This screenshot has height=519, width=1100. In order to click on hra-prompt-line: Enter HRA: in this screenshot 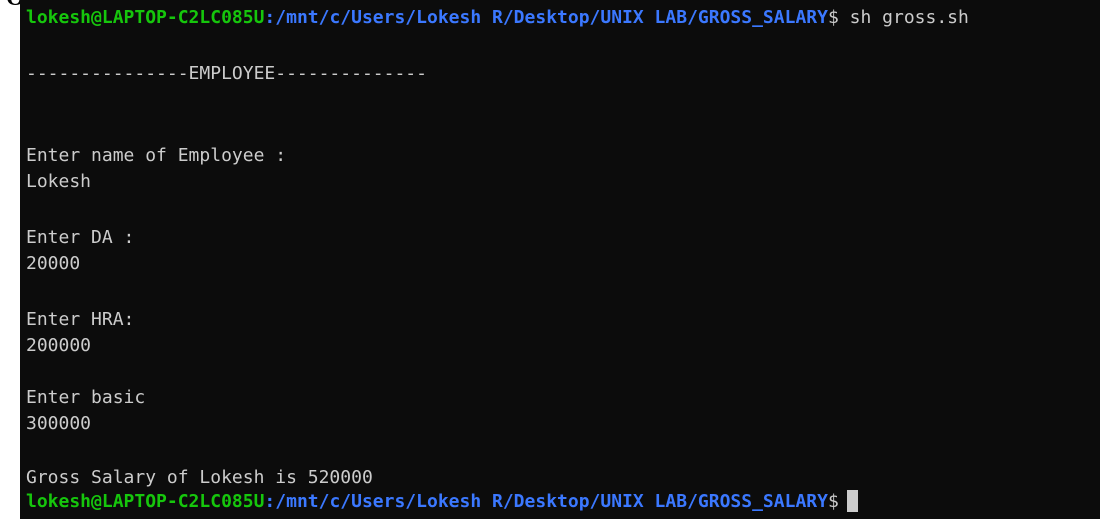, I will do `click(80, 319)`.